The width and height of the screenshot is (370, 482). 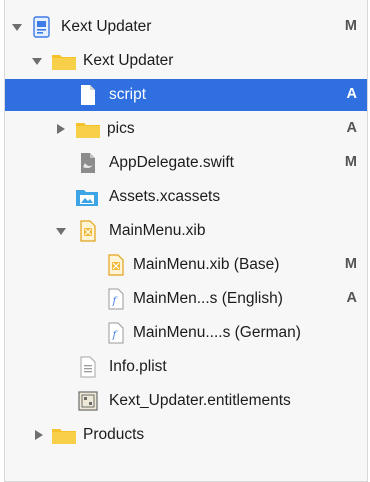 I want to click on nav-row-label: MainMenu....s (German), so click(x=217, y=332).